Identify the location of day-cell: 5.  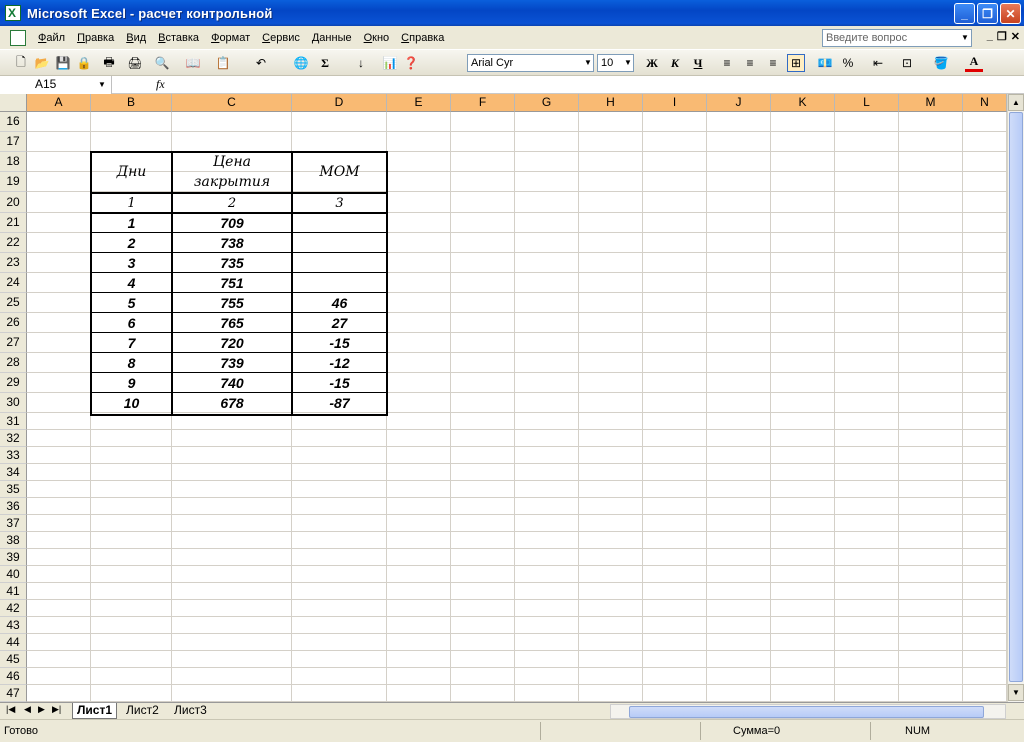
(131, 303).